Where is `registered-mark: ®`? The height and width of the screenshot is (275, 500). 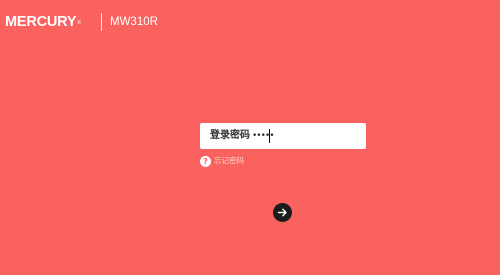
registered-mark: ® is located at coordinates (79, 23).